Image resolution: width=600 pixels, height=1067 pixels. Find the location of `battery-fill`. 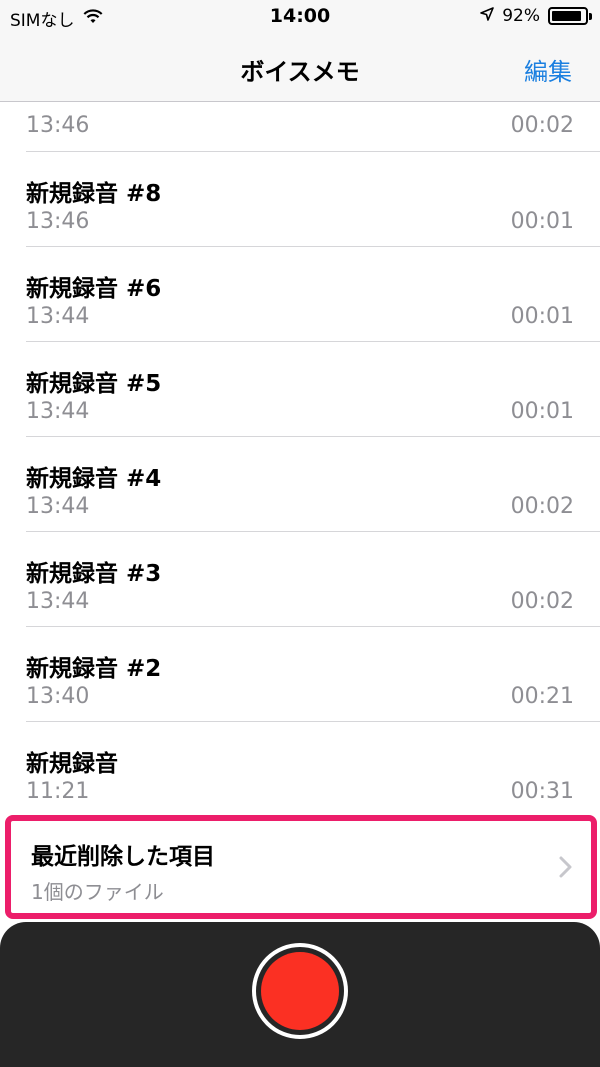

battery-fill is located at coordinates (567, 16).